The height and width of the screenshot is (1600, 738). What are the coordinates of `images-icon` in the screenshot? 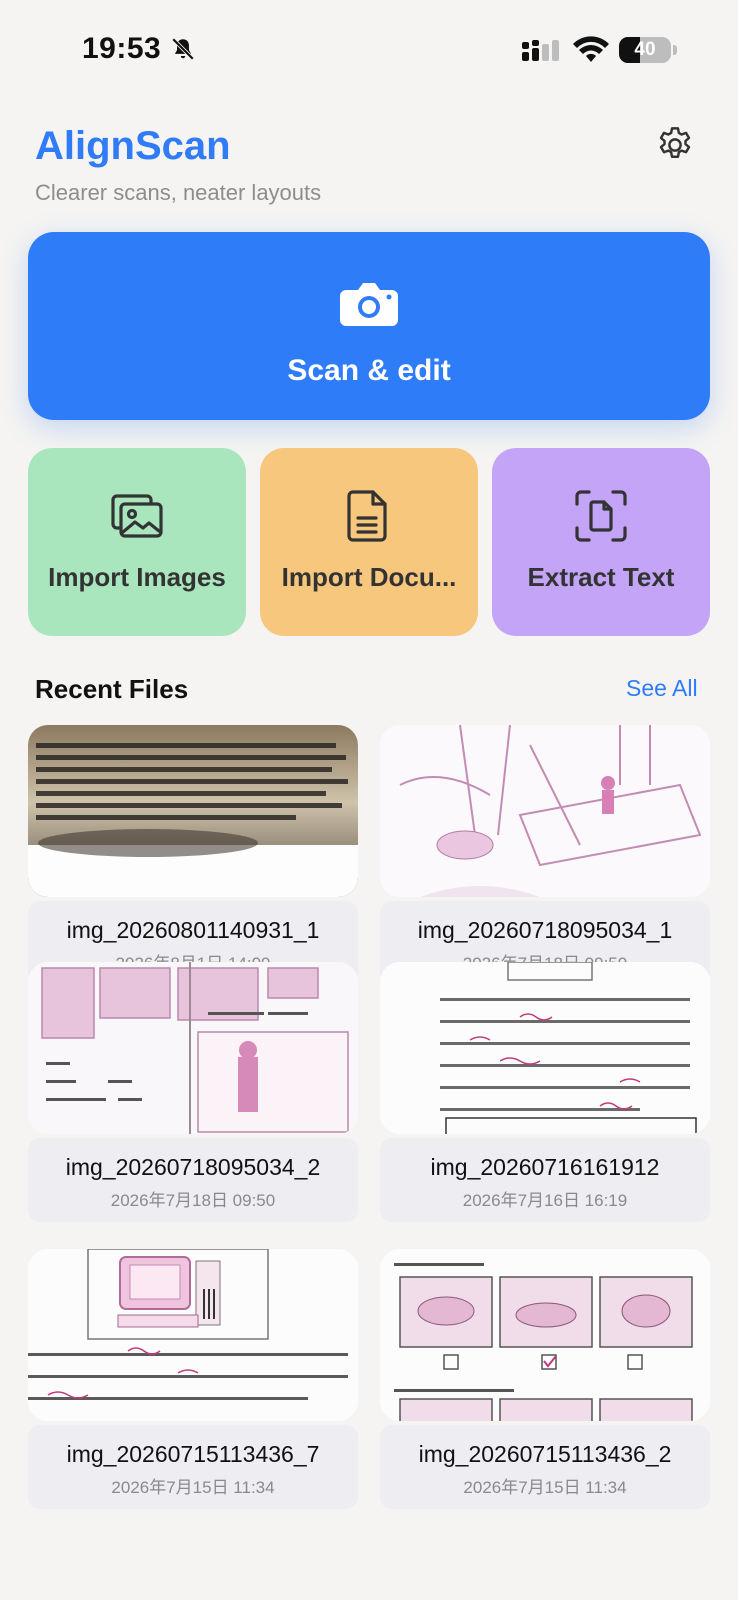 It's located at (137, 516).